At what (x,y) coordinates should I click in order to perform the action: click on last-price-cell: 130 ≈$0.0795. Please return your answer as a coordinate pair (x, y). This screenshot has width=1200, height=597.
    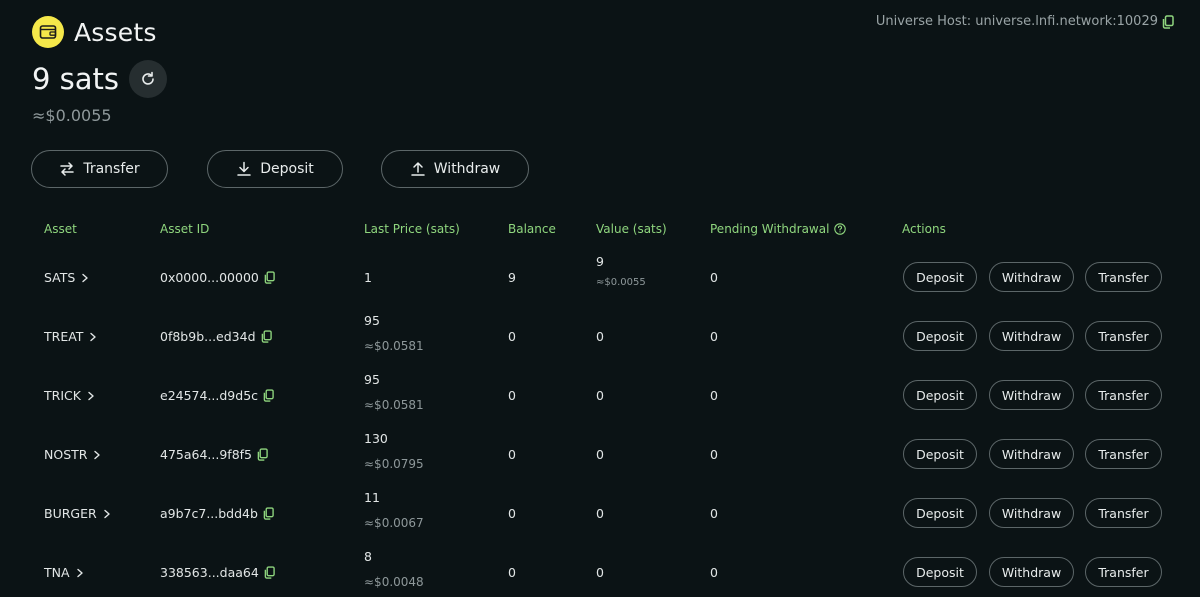
    Looking at the image, I should click on (394, 451).